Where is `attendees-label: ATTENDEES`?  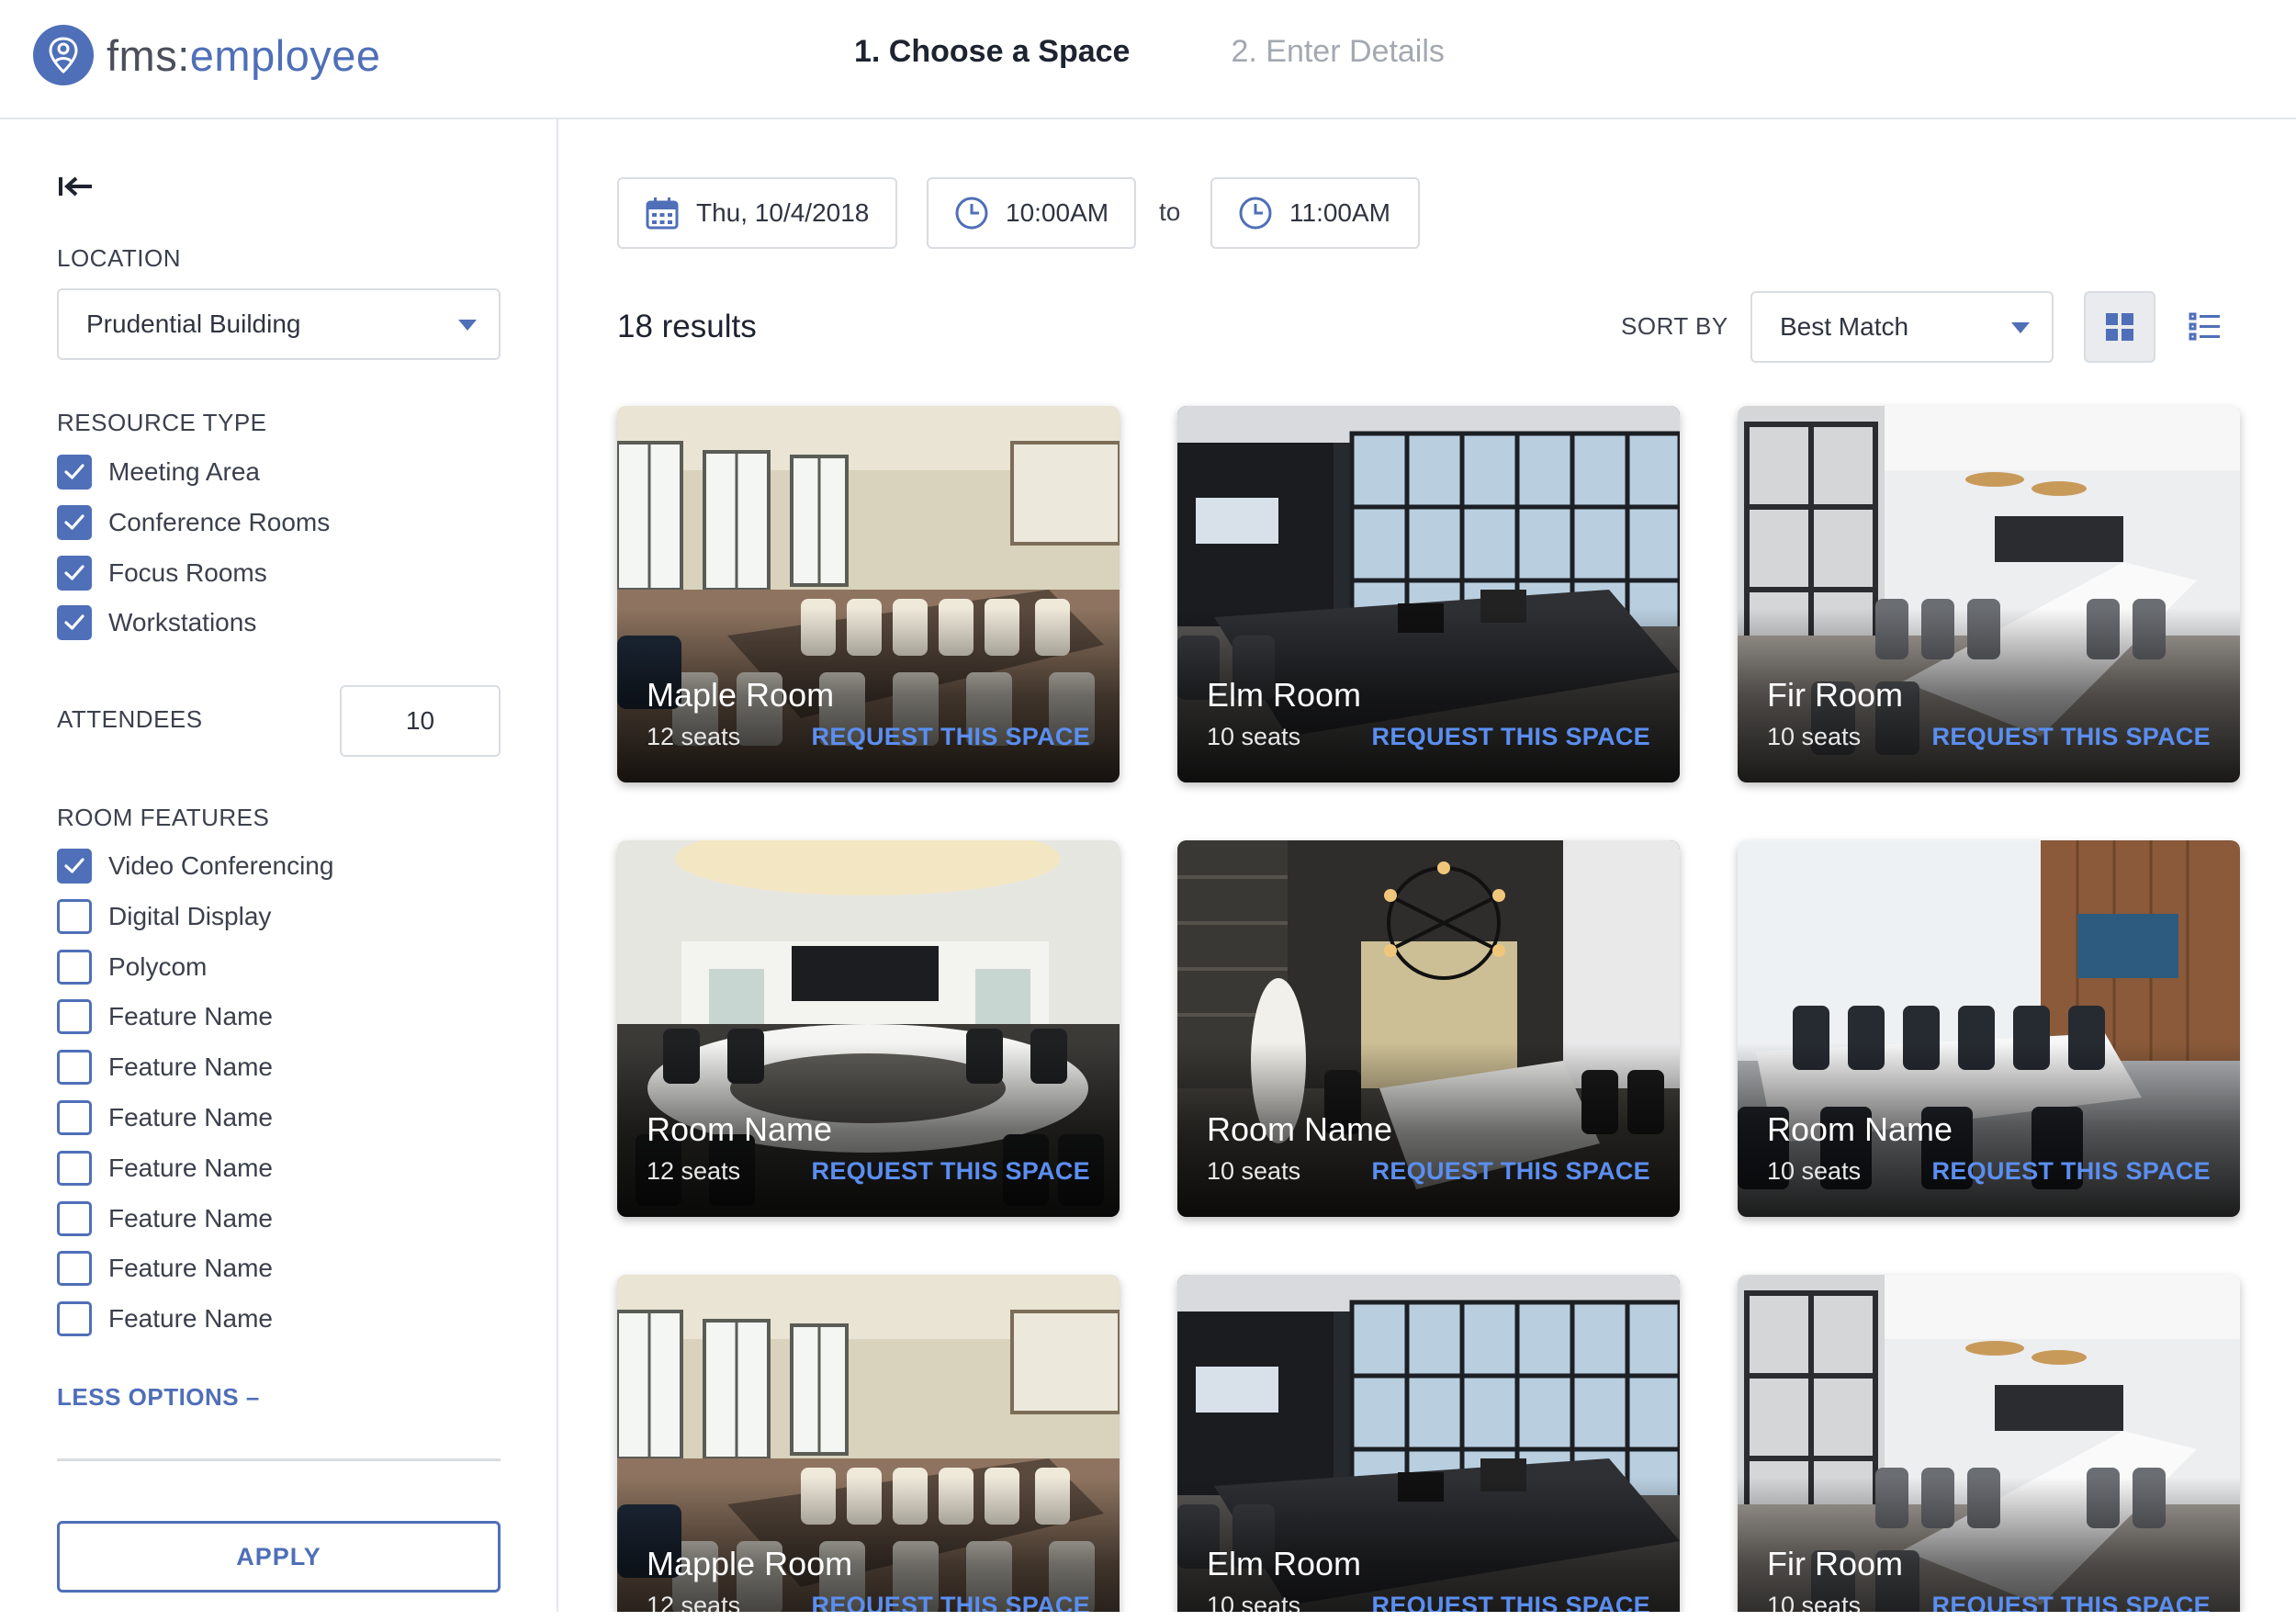 attendees-label: ATTENDEES is located at coordinates (130, 719).